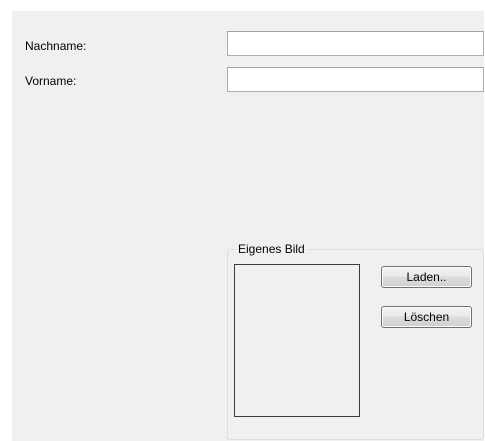 The image size is (485, 441). I want to click on picture-preview, so click(297, 340).